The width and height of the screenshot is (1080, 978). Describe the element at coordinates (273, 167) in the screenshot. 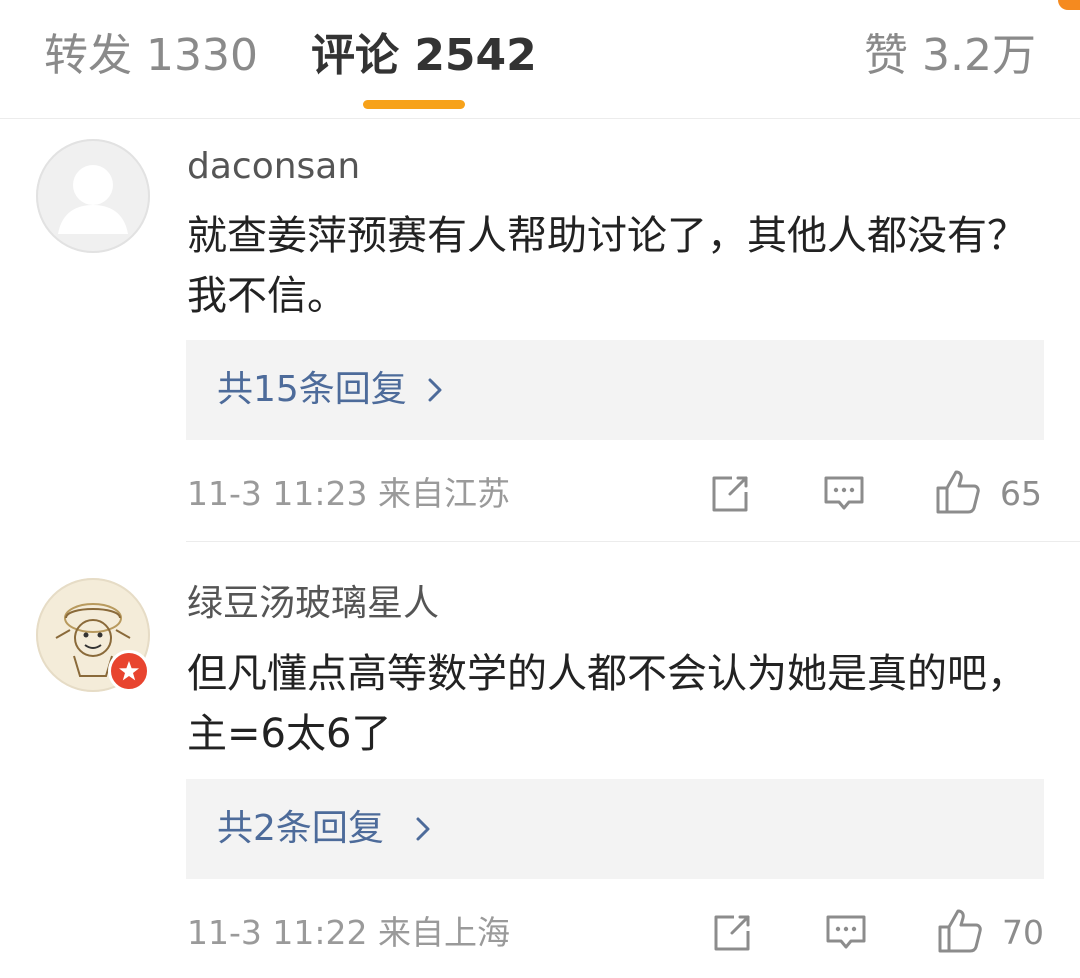

I see `comment-username: daconsan` at that location.